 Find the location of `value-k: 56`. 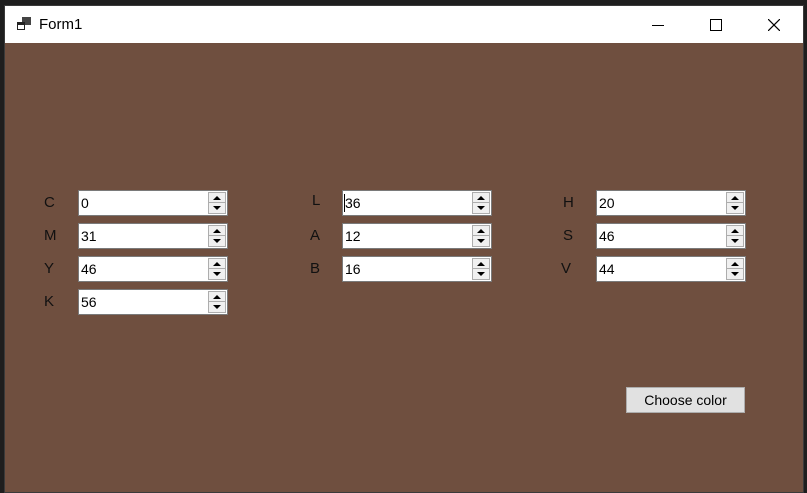

value-k: 56 is located at coordinates (89, 302).